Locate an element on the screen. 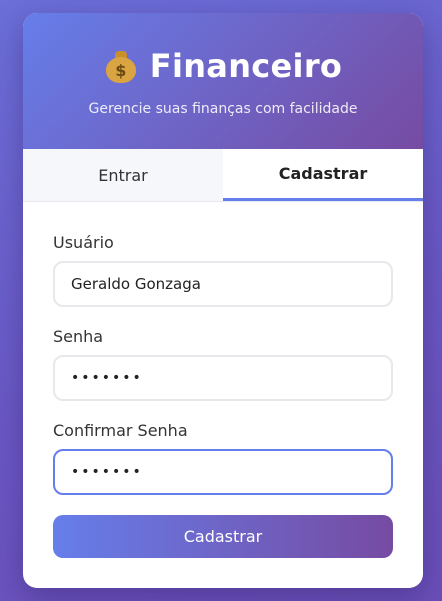  app-title-text: Financeiro is located at coordinates (246, 66).